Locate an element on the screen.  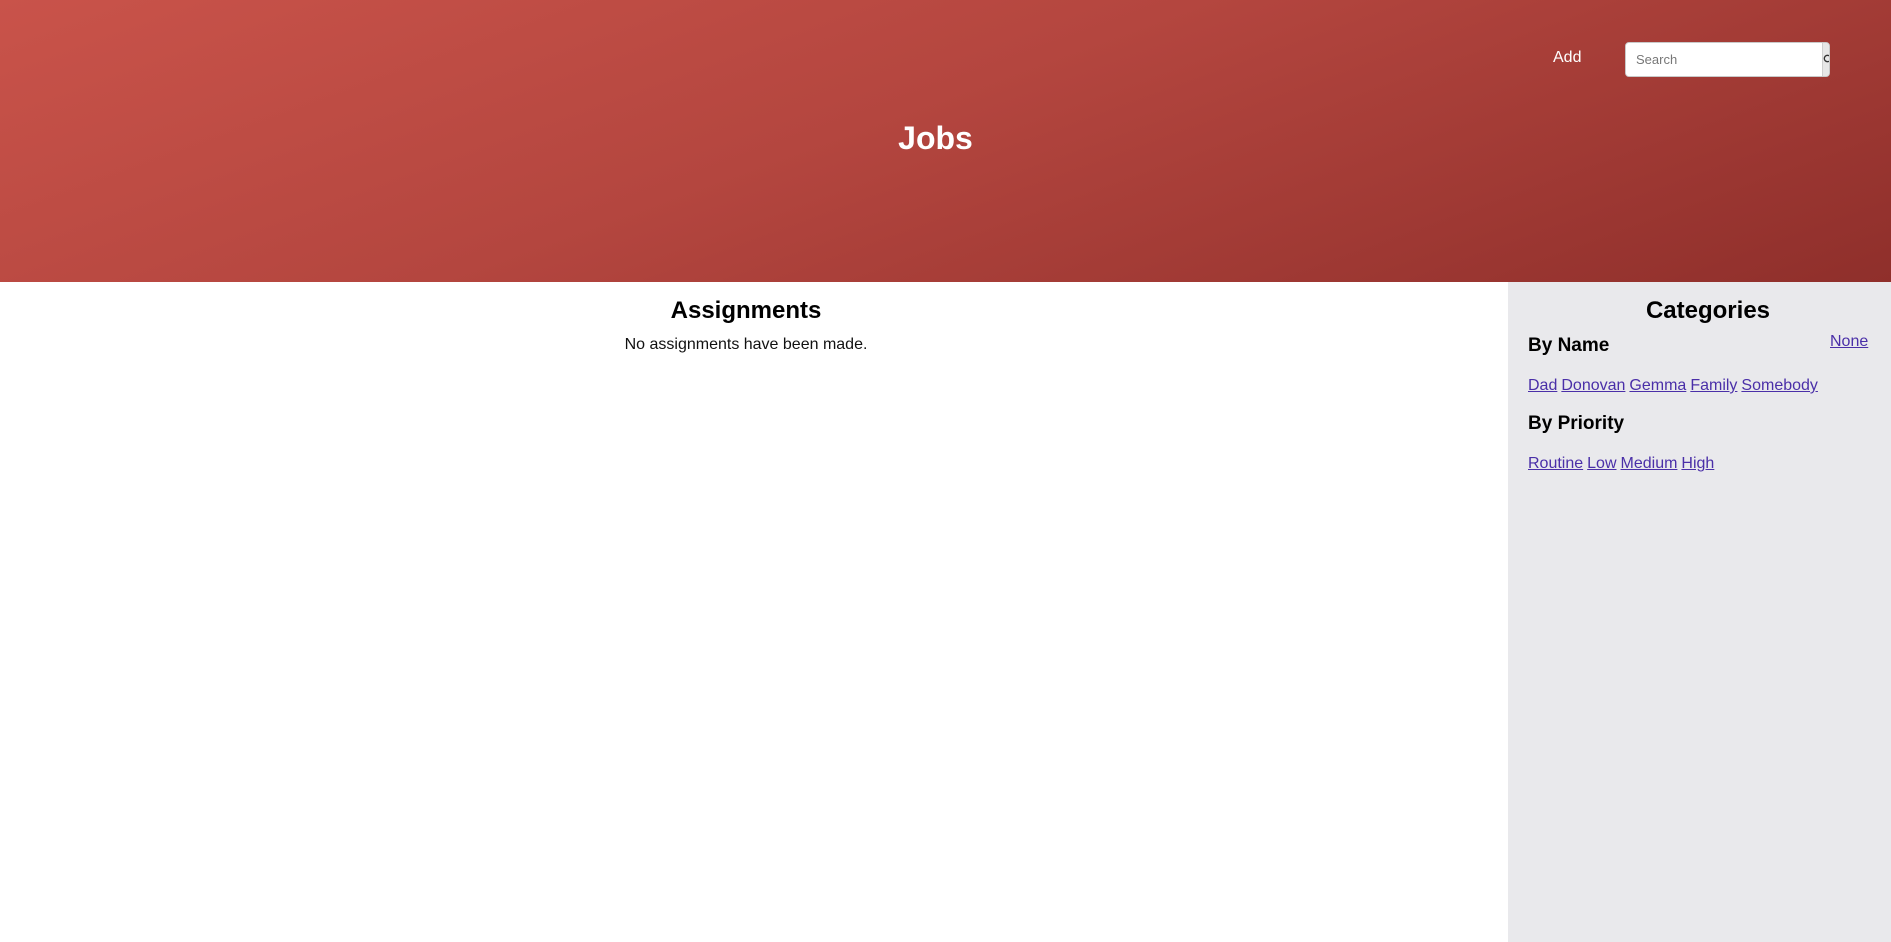
by-name-links: Dad Donovan Gemma Family Somebody is located at coordinates (1675, 386).